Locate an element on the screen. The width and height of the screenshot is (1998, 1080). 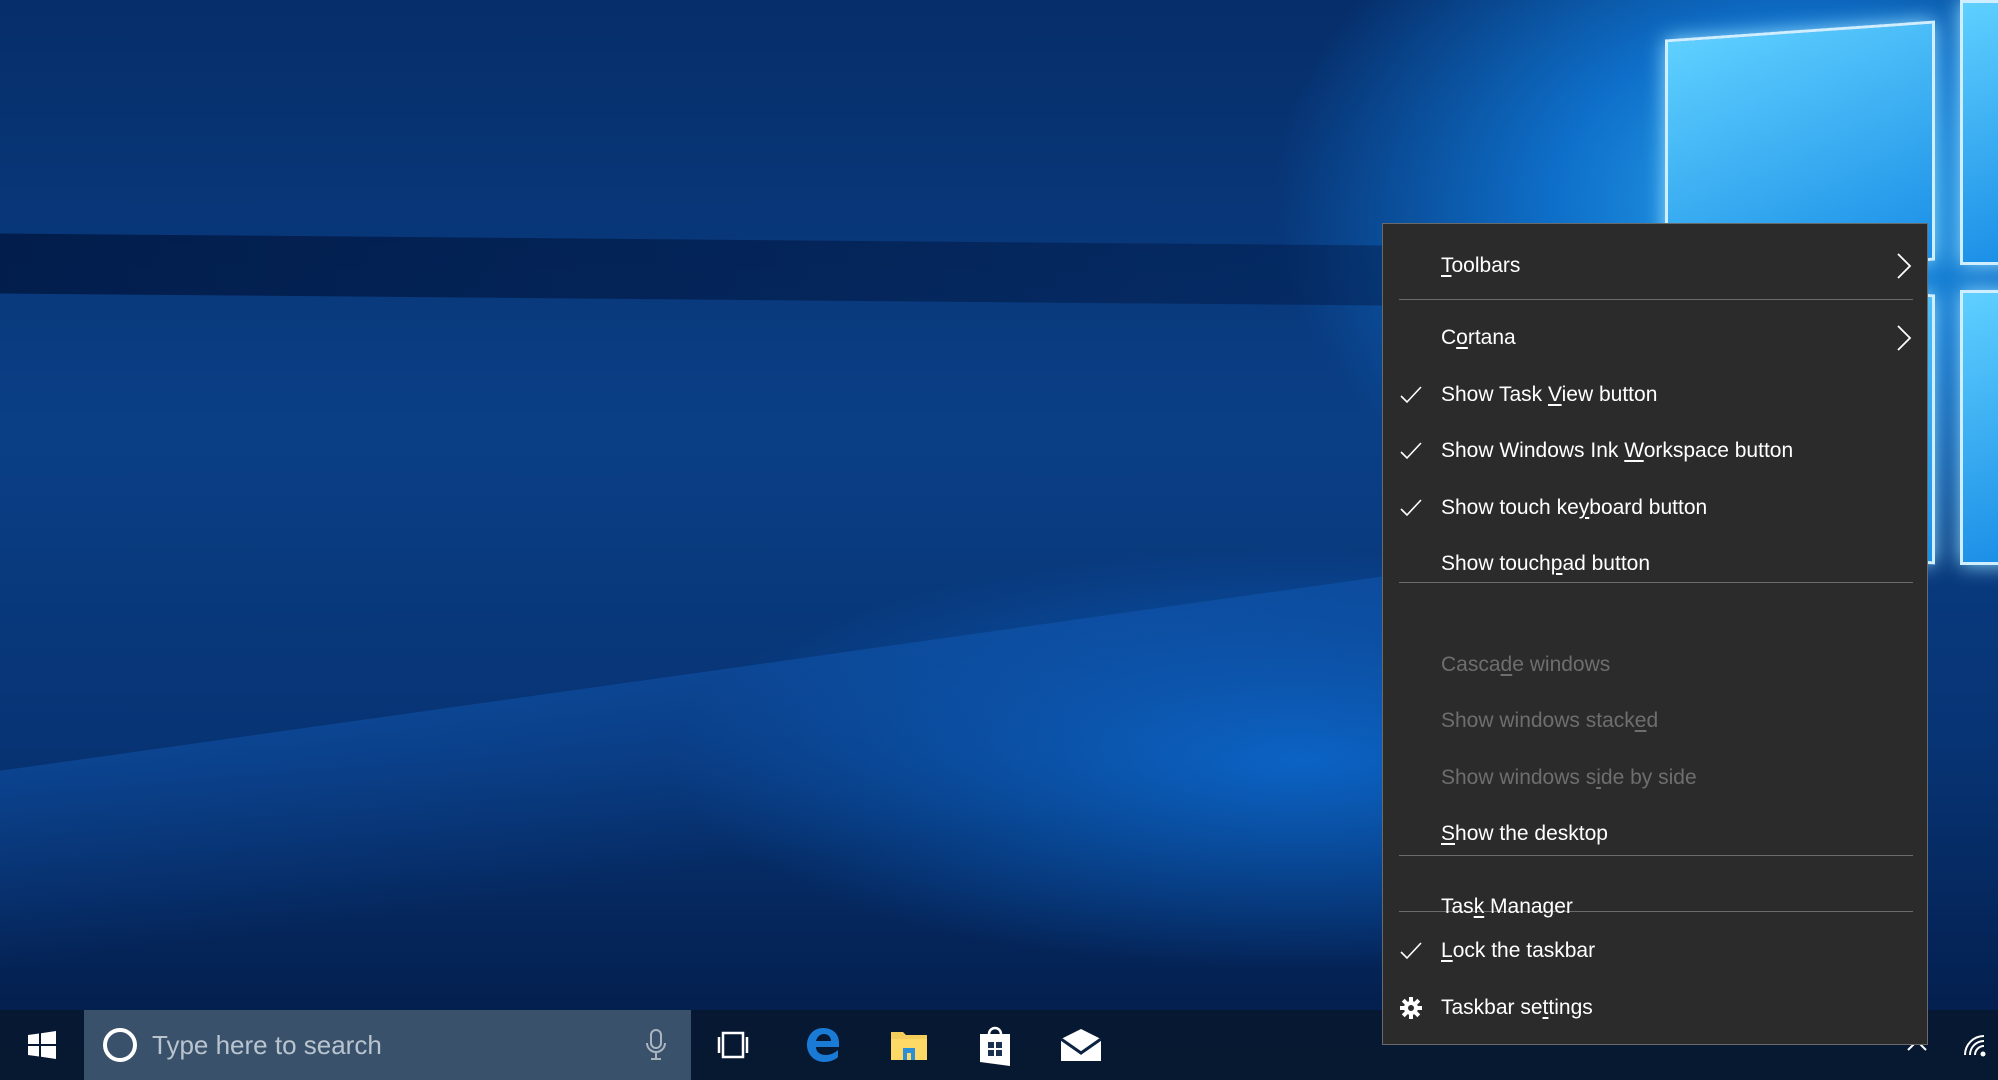
start-button is located at coordinates (42, 1045).